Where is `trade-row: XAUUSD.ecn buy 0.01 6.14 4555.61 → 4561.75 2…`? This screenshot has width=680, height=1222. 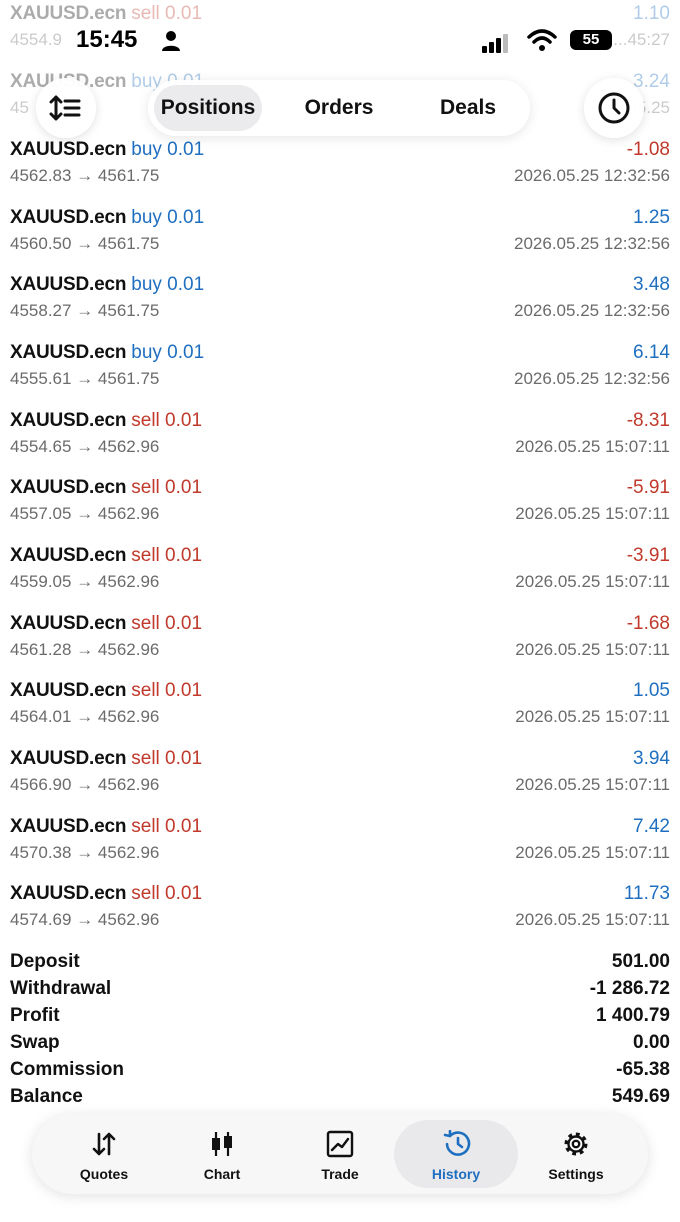
trade-row: XAUUSD.ecn buy 0.01 6.14 4555.61 → 4561.75 2… is located at coordinates (340, 375).